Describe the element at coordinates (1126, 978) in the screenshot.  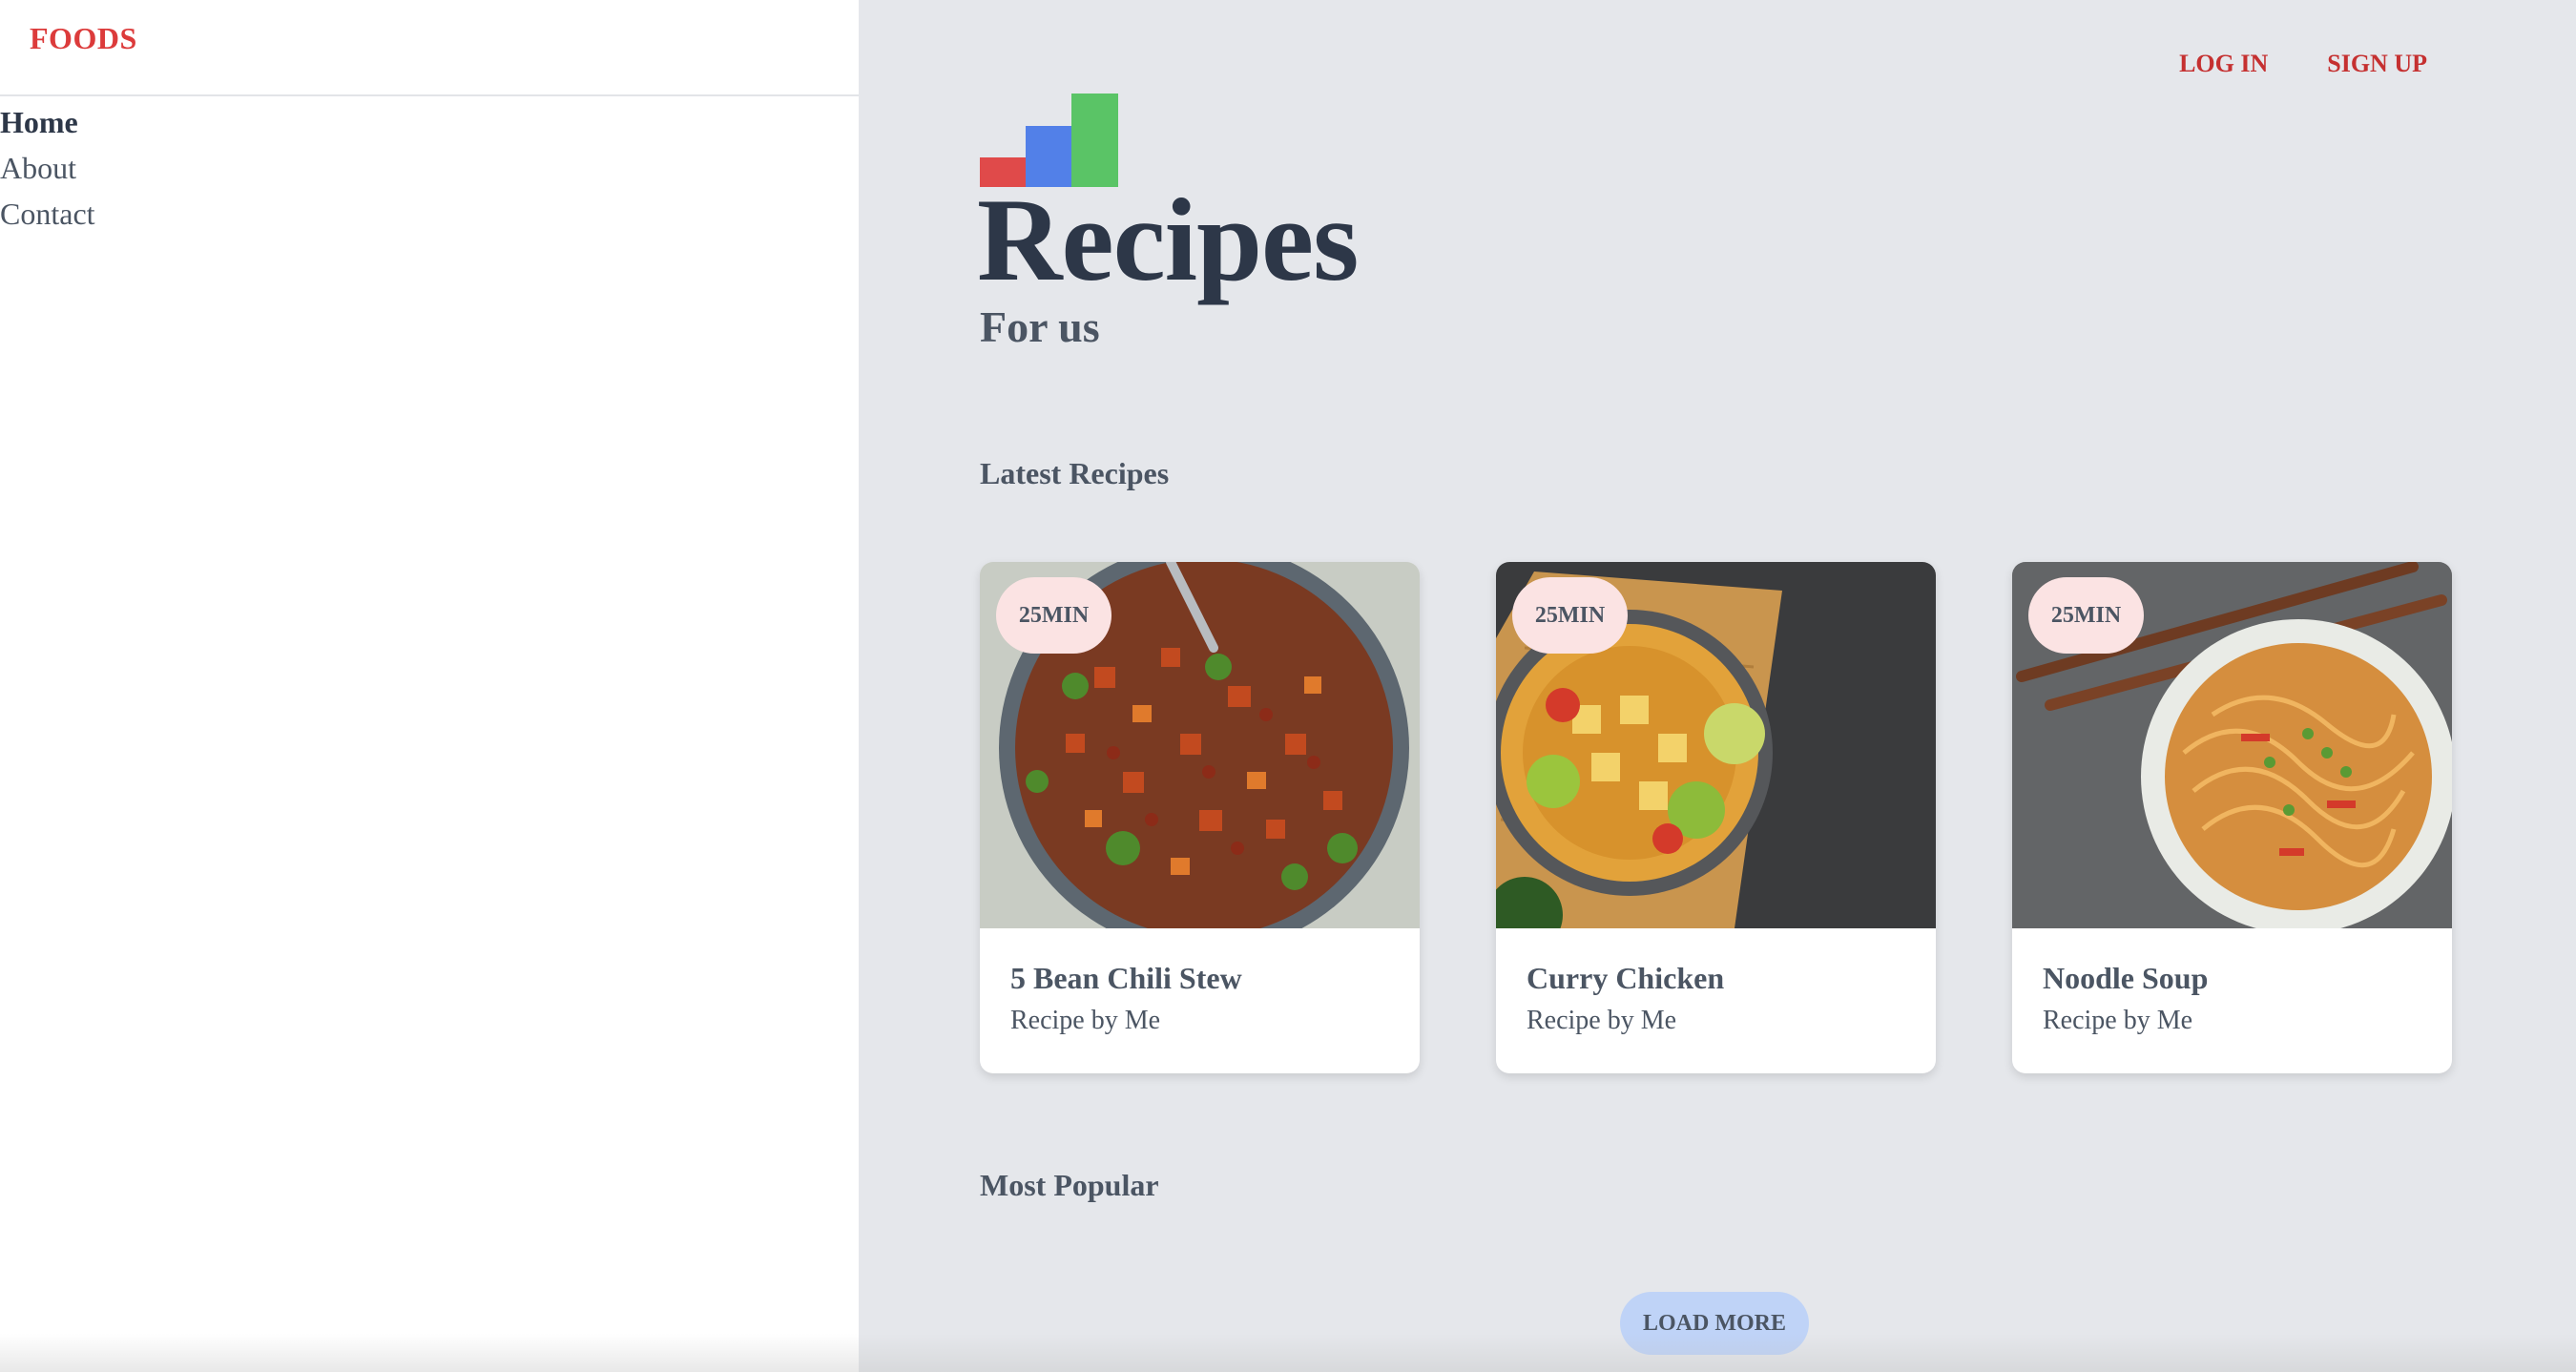
I see `recipe-title: 5 Bean Chili Stew` at that location.